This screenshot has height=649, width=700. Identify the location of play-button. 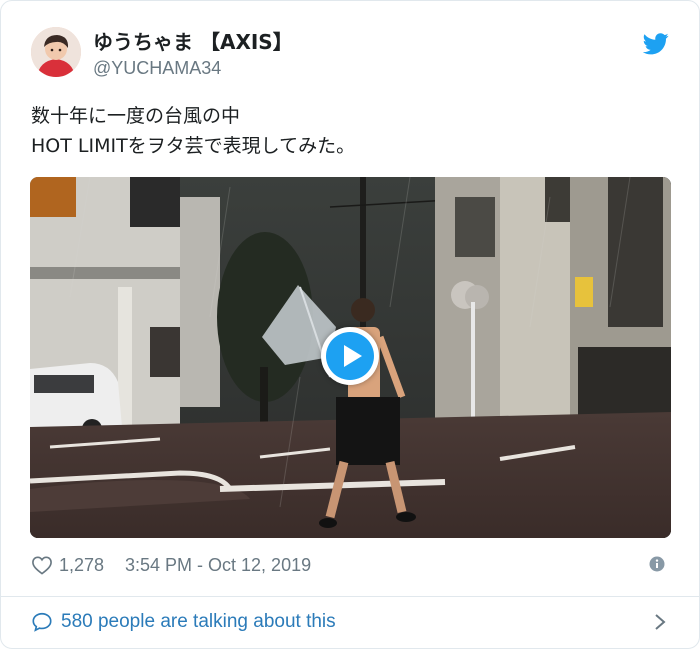
(350, 356).